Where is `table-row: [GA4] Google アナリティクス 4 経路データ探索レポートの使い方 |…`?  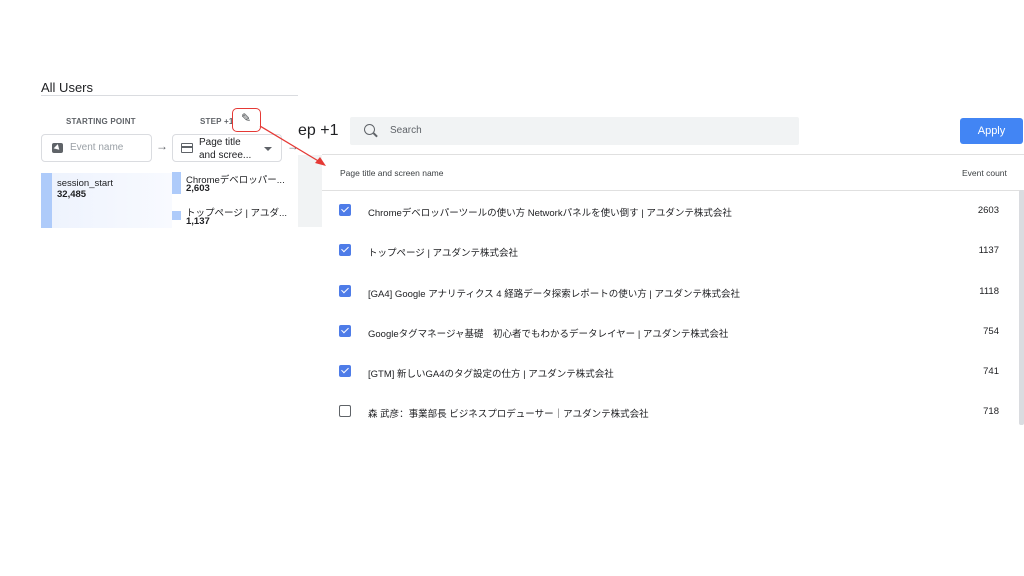
table-row: [GA4] Google アナリティクス 4 経路データ探索レポートの使い方 |… is located at coordinates (670, 292).